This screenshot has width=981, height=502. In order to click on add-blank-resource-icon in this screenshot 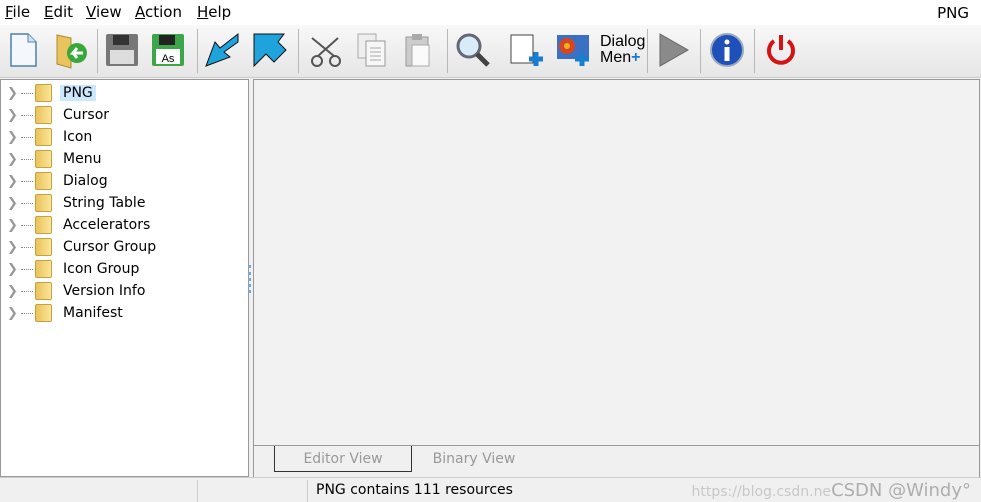, I will do `click(526, 50)`.